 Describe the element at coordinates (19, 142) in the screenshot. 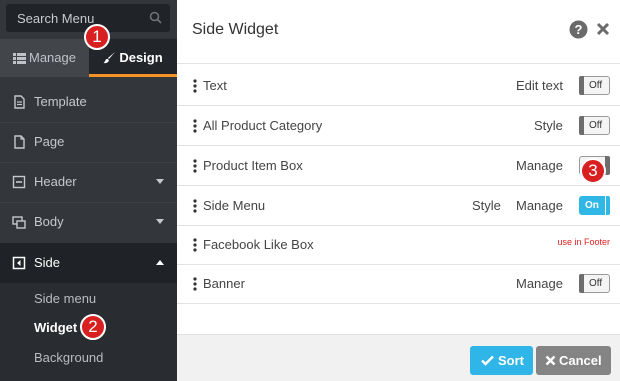

I see `page-icon` at that location.